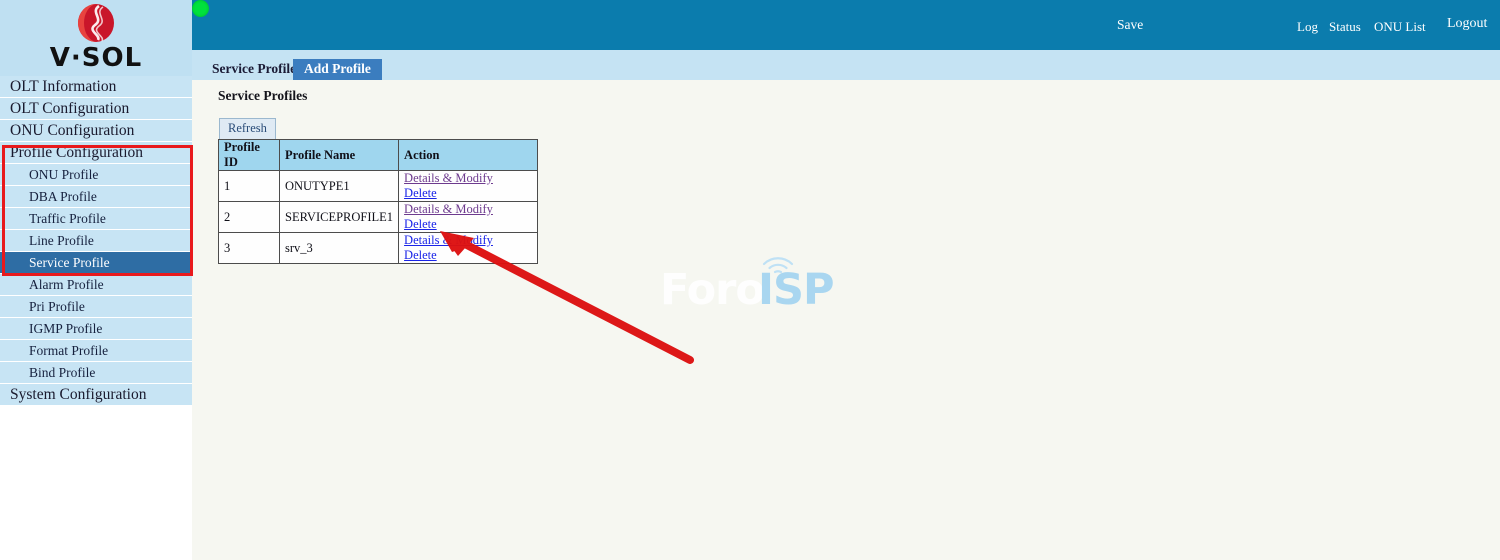  Describe the element at coordinates (96, 23) in the screenshot. I see `vsol-sphere-logo-icon` at that location.